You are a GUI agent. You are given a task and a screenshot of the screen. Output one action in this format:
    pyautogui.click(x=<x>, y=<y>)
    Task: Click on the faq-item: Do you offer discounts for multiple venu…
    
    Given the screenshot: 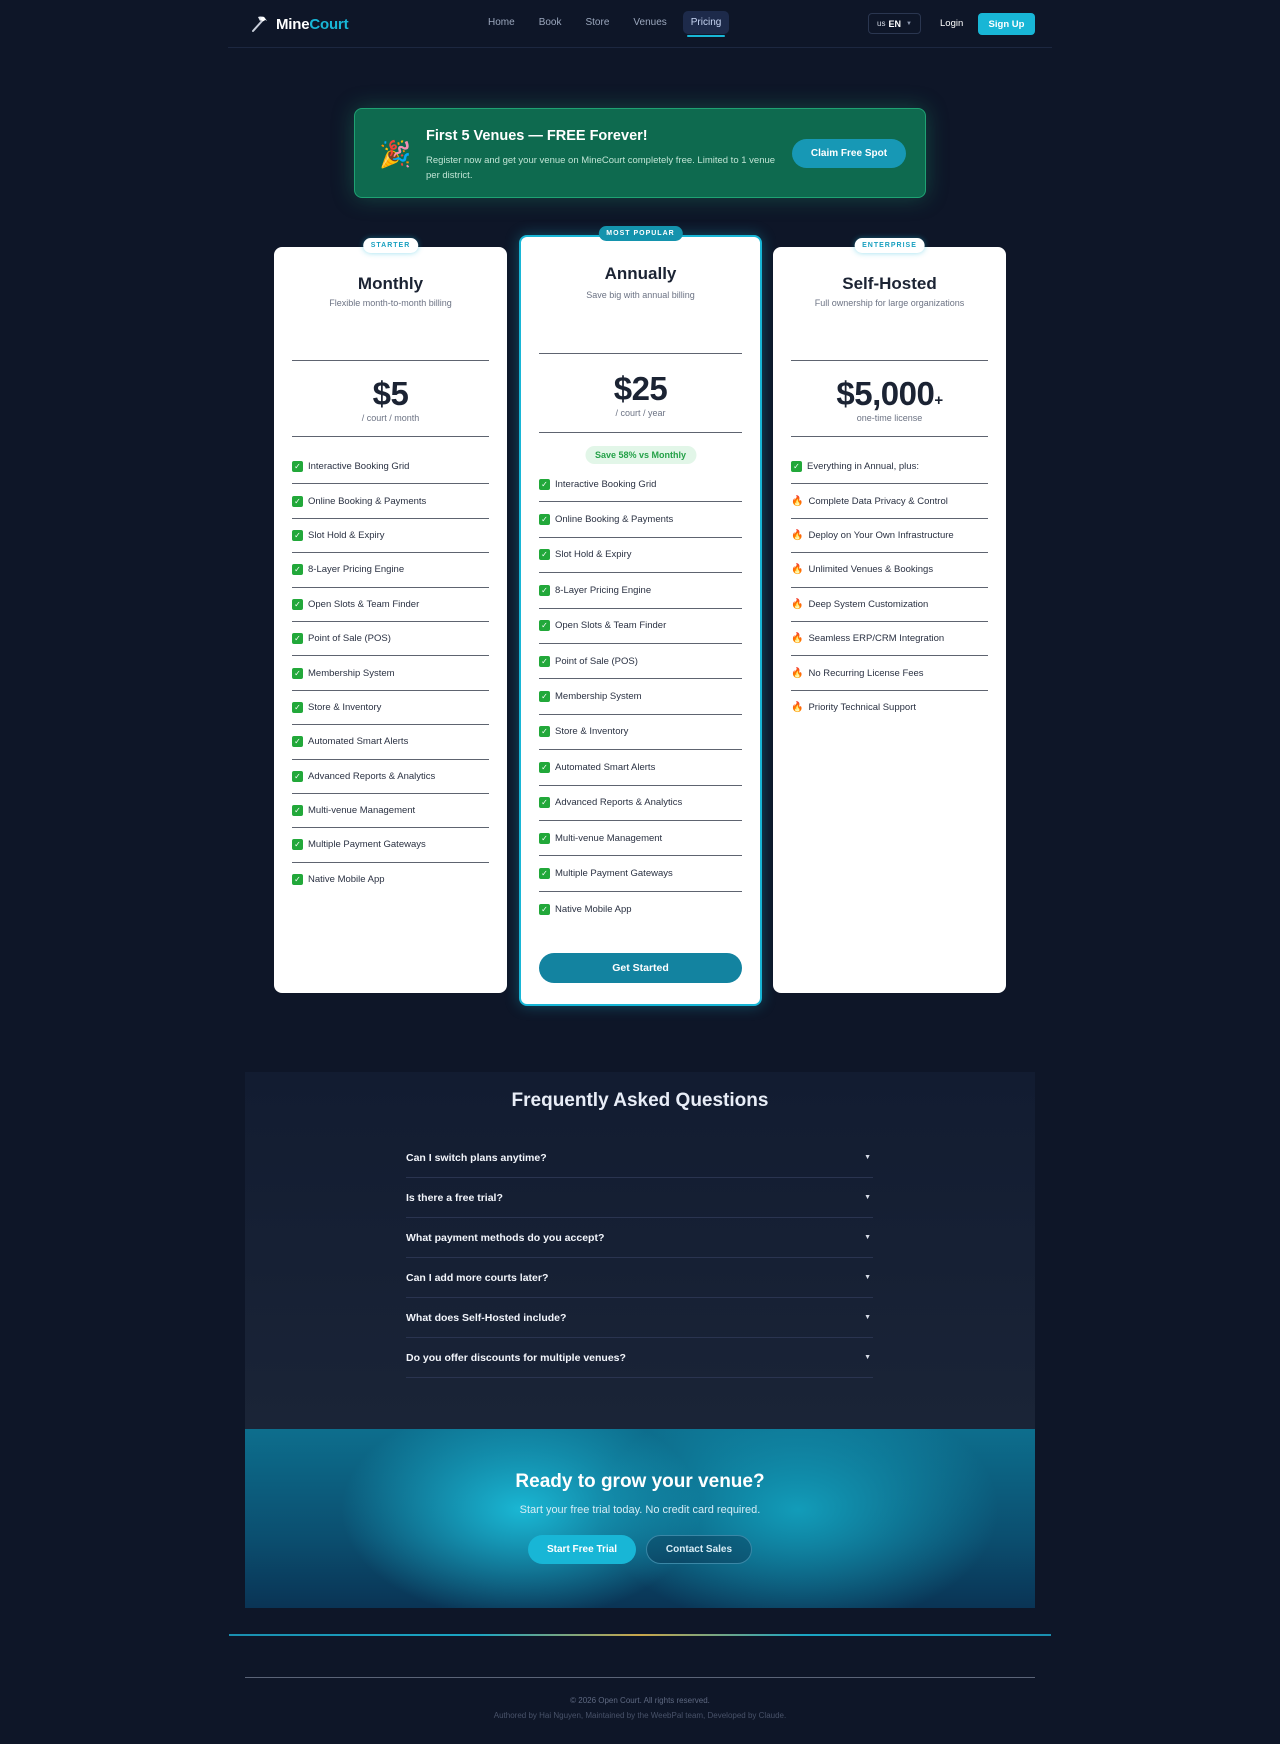 What is the action you would take?
    pyautogui.click(x=639, y=1358)
    